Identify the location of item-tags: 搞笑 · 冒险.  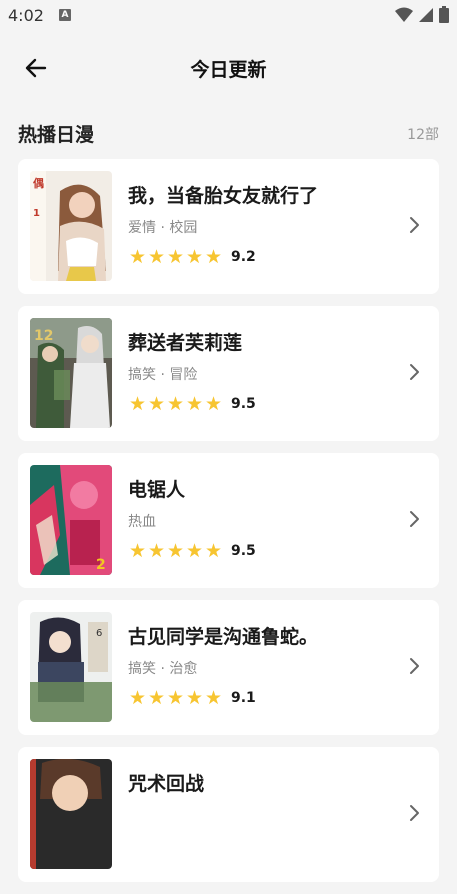
(163, 375).